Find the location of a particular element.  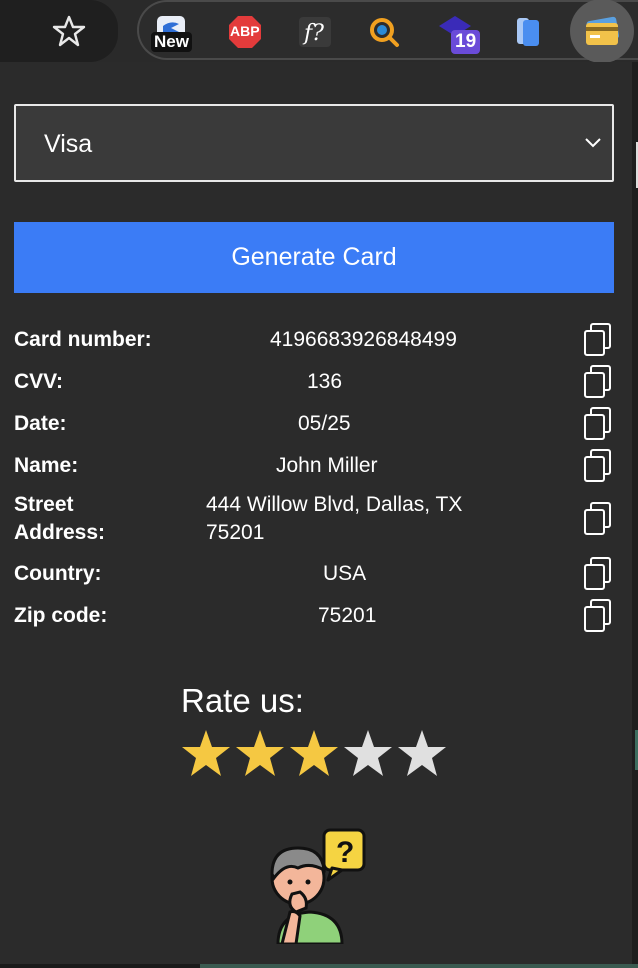

thinking-person-illustration: ? is located at coordinates (318, 886).